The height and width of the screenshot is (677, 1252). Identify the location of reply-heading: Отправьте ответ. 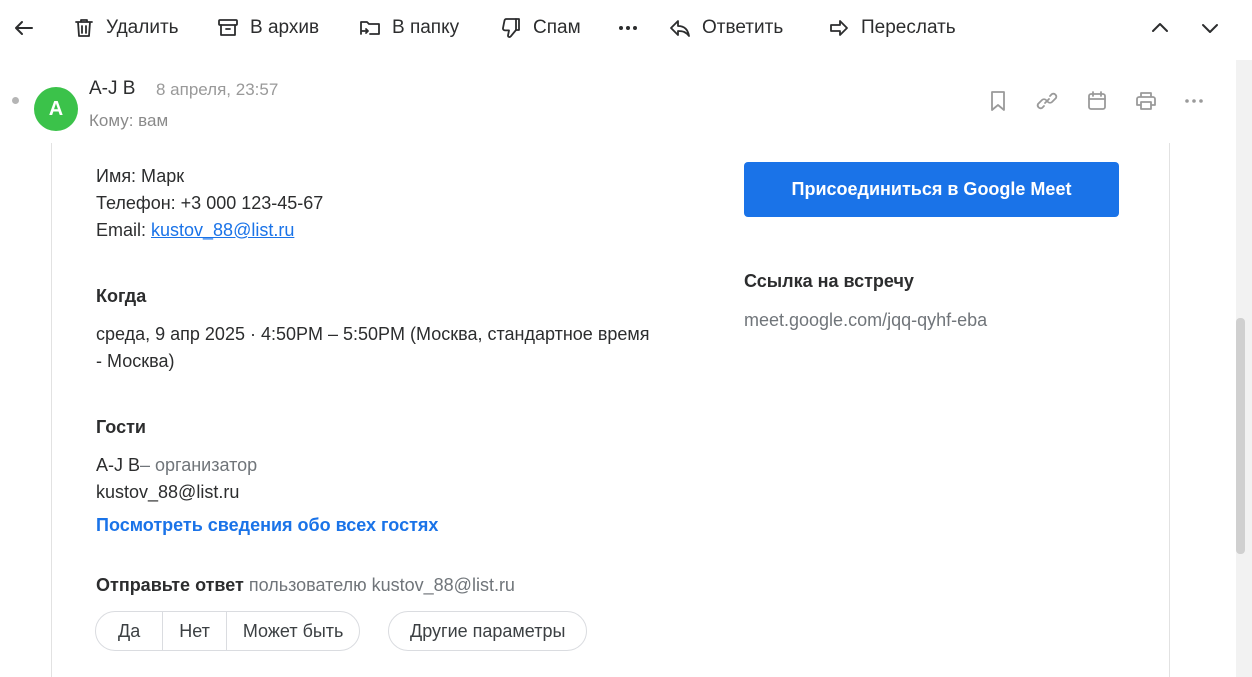
(170, 585).